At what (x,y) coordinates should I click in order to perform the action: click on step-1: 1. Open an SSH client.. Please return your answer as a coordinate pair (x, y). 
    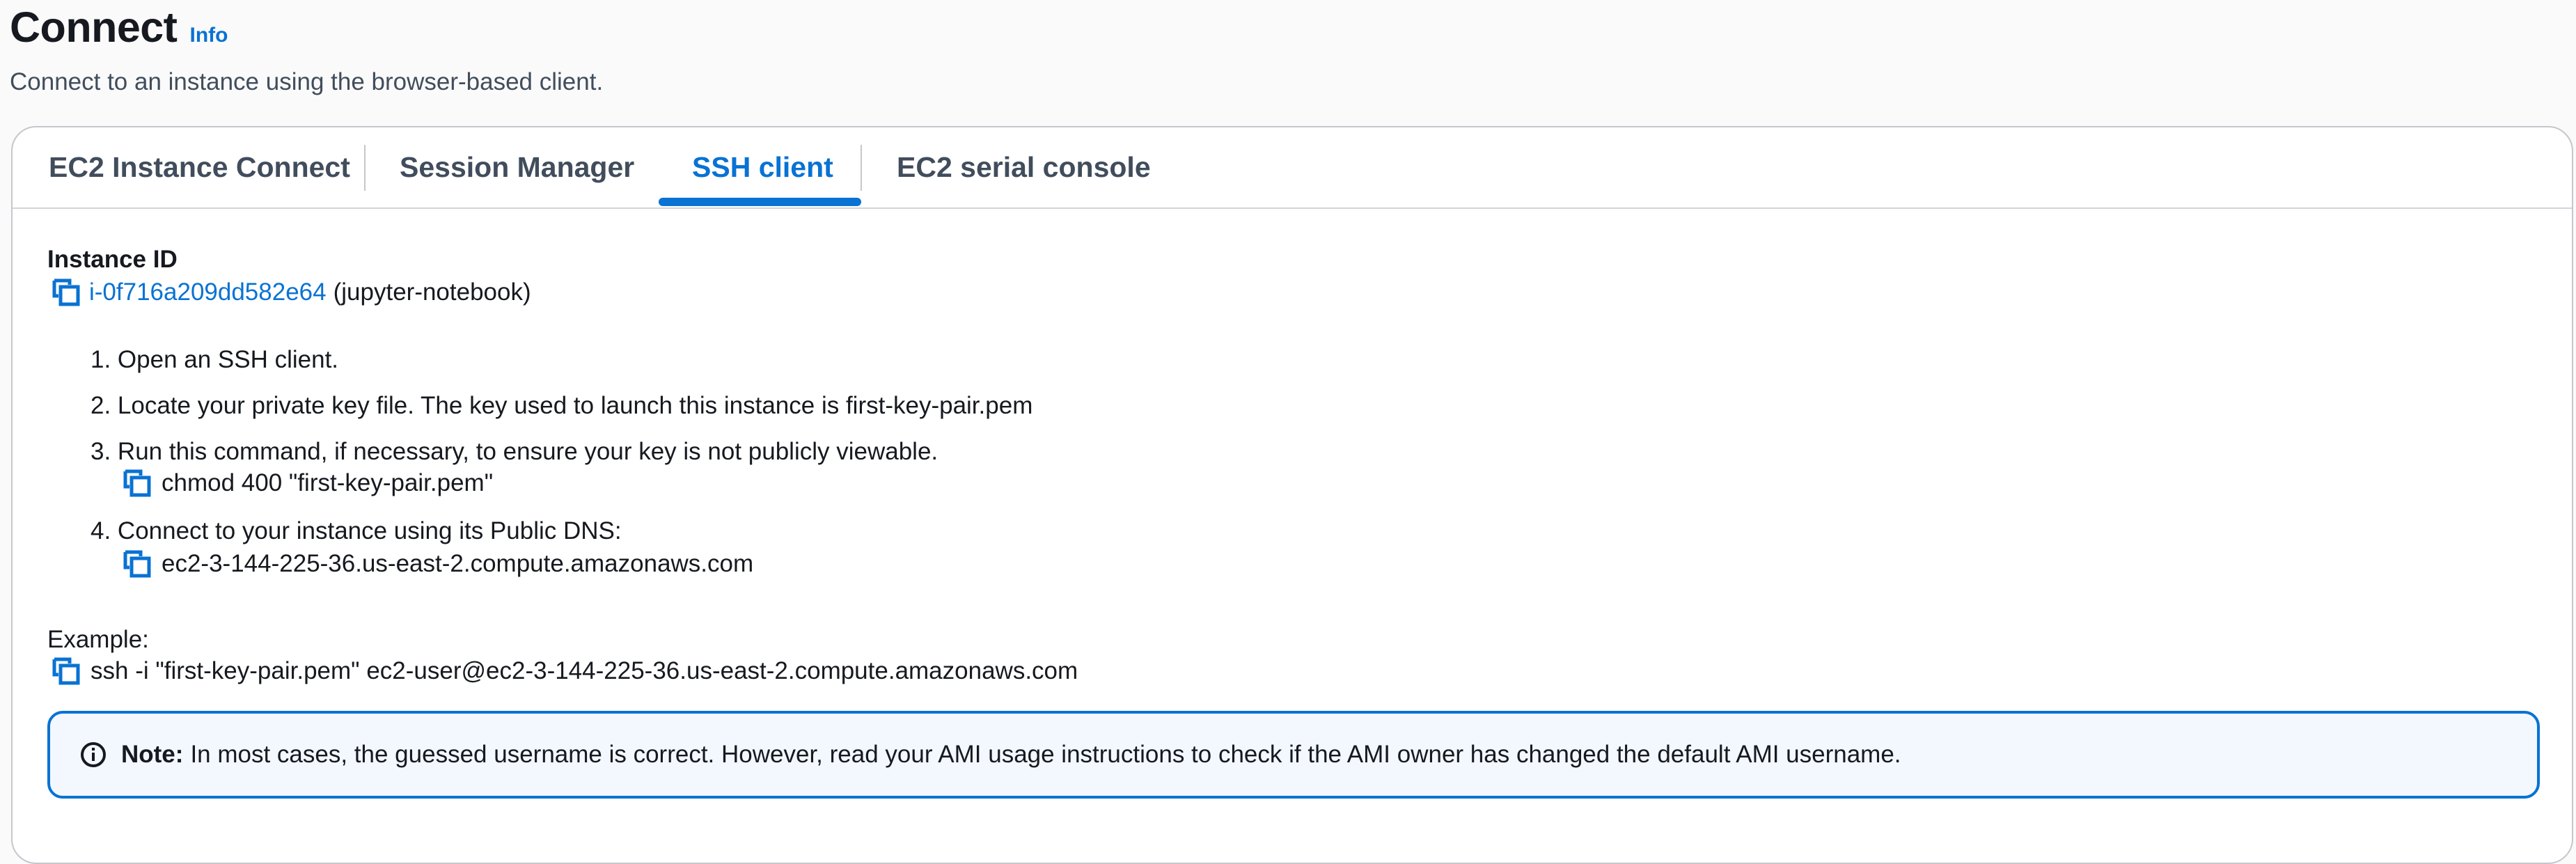
    Looking at the image, I should click on (215, 359).